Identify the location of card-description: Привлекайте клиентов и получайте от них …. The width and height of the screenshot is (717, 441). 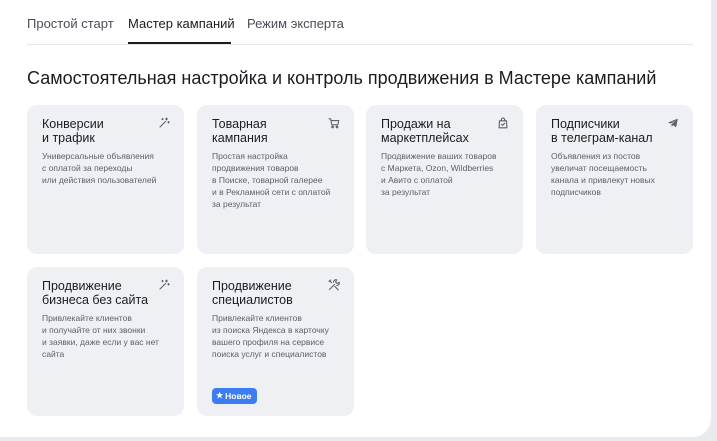
(100, 336).